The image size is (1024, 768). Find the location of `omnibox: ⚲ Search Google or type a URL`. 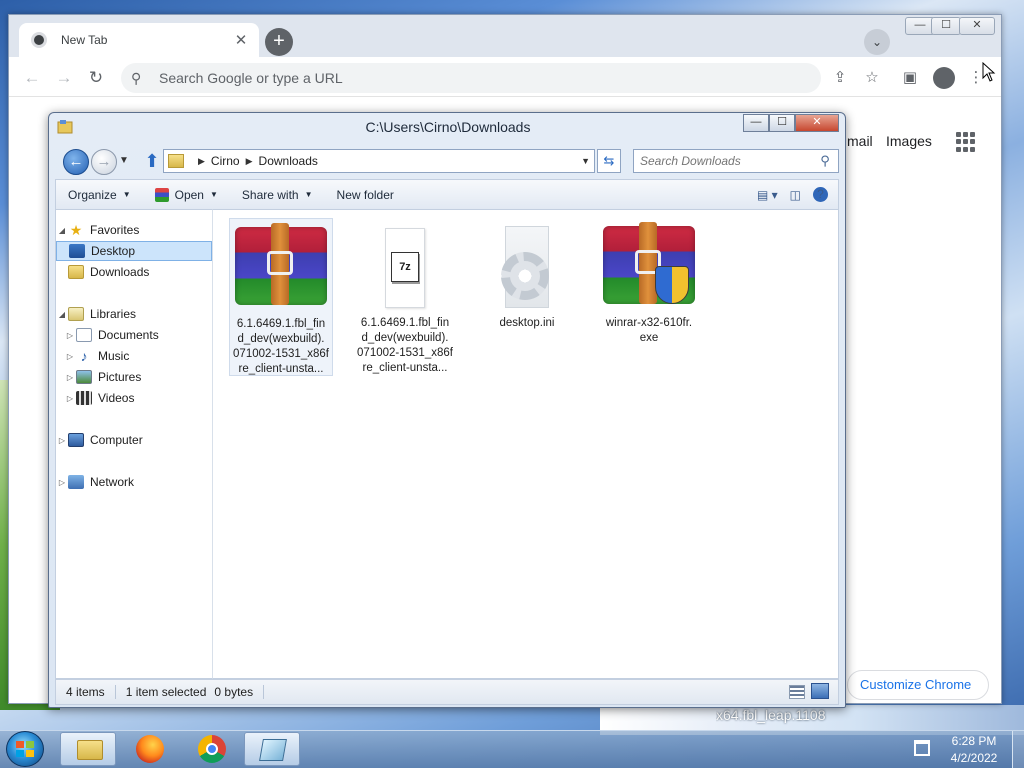

omnibox: ⚲ Search Google or type a URL is located at coordinates (471, 78).